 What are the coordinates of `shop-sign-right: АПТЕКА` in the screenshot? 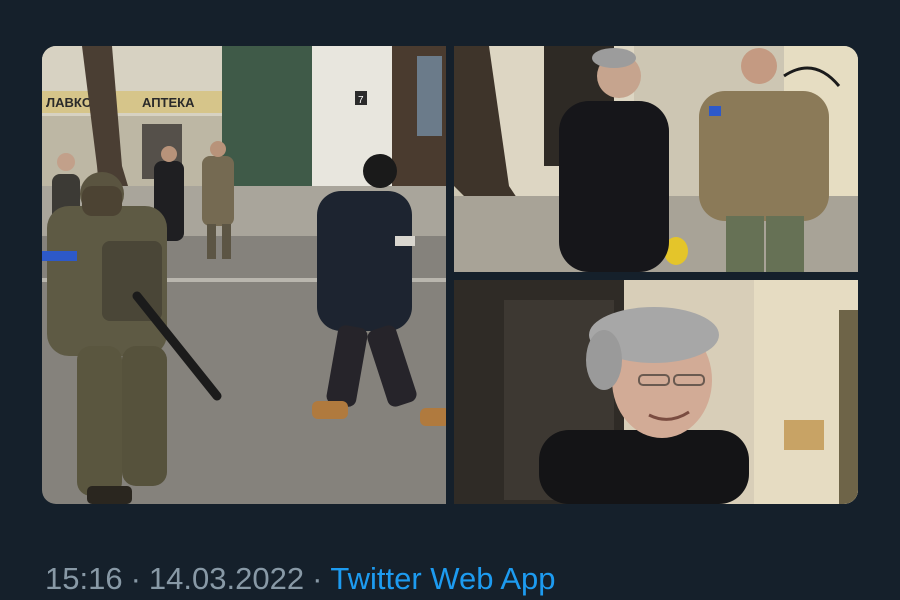 It's located at (168, 102).